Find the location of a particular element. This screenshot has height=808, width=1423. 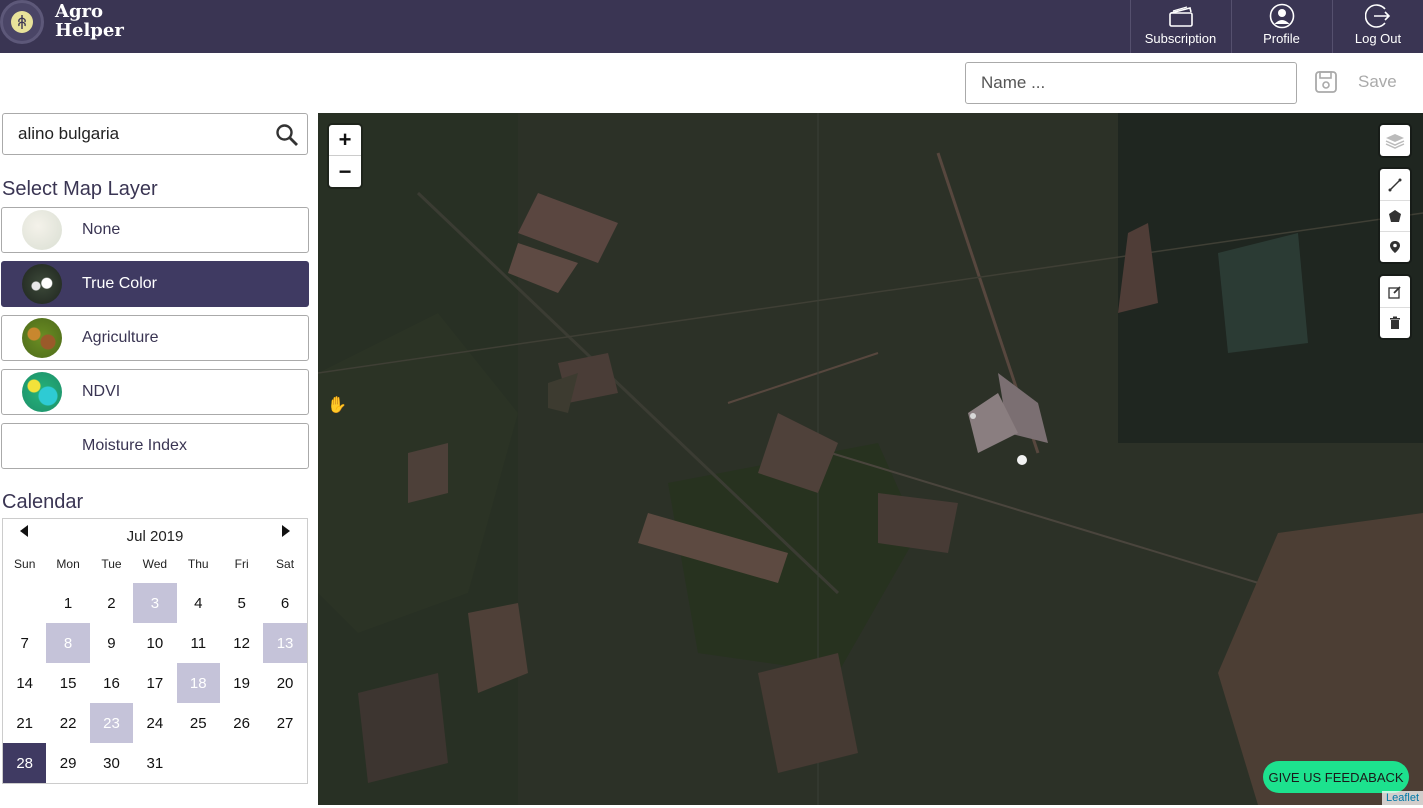

calendar-week-row: 14 15 16 17 18 19 20 is located at coordinates (156, 683).